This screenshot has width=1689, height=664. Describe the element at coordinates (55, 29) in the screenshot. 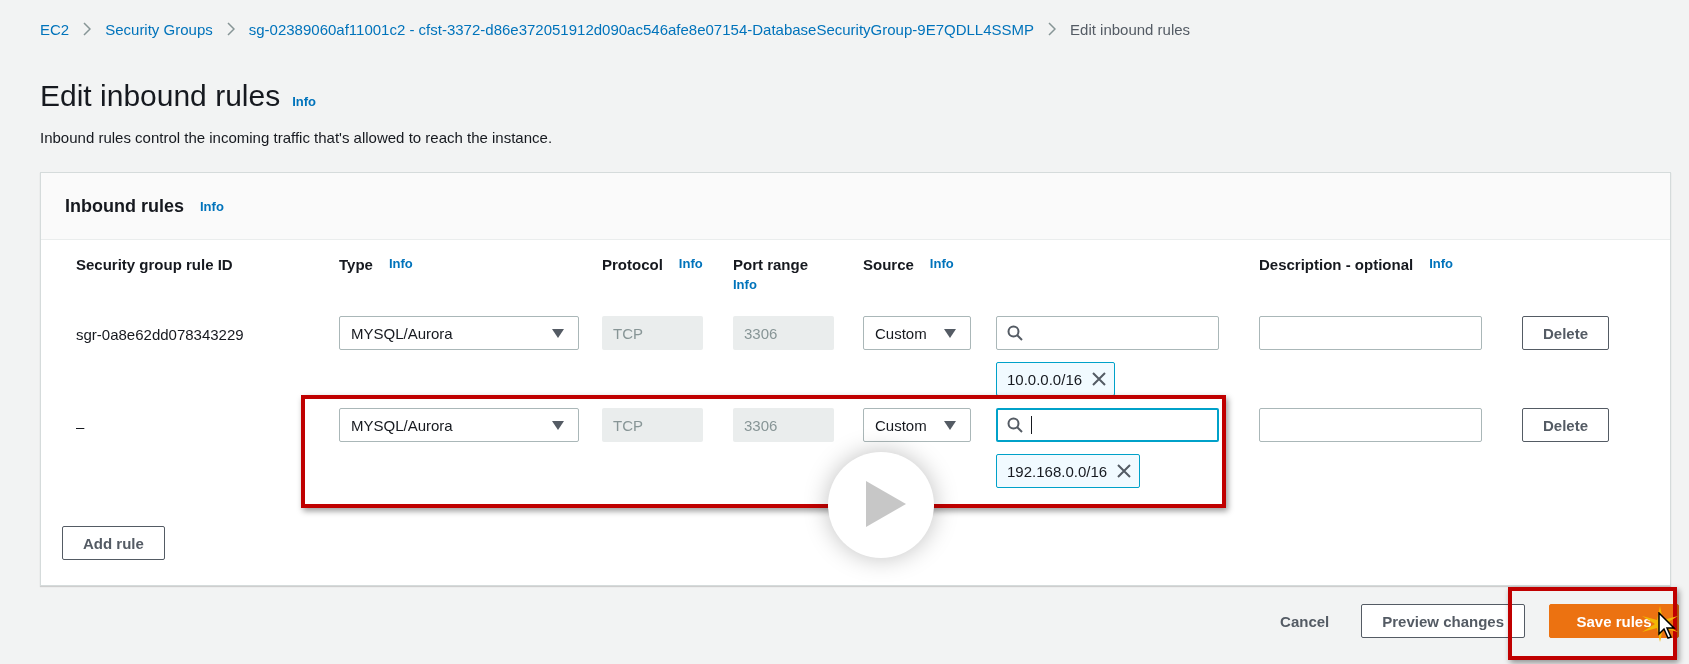

I see `breadcrumb-link: EC2` at that location.